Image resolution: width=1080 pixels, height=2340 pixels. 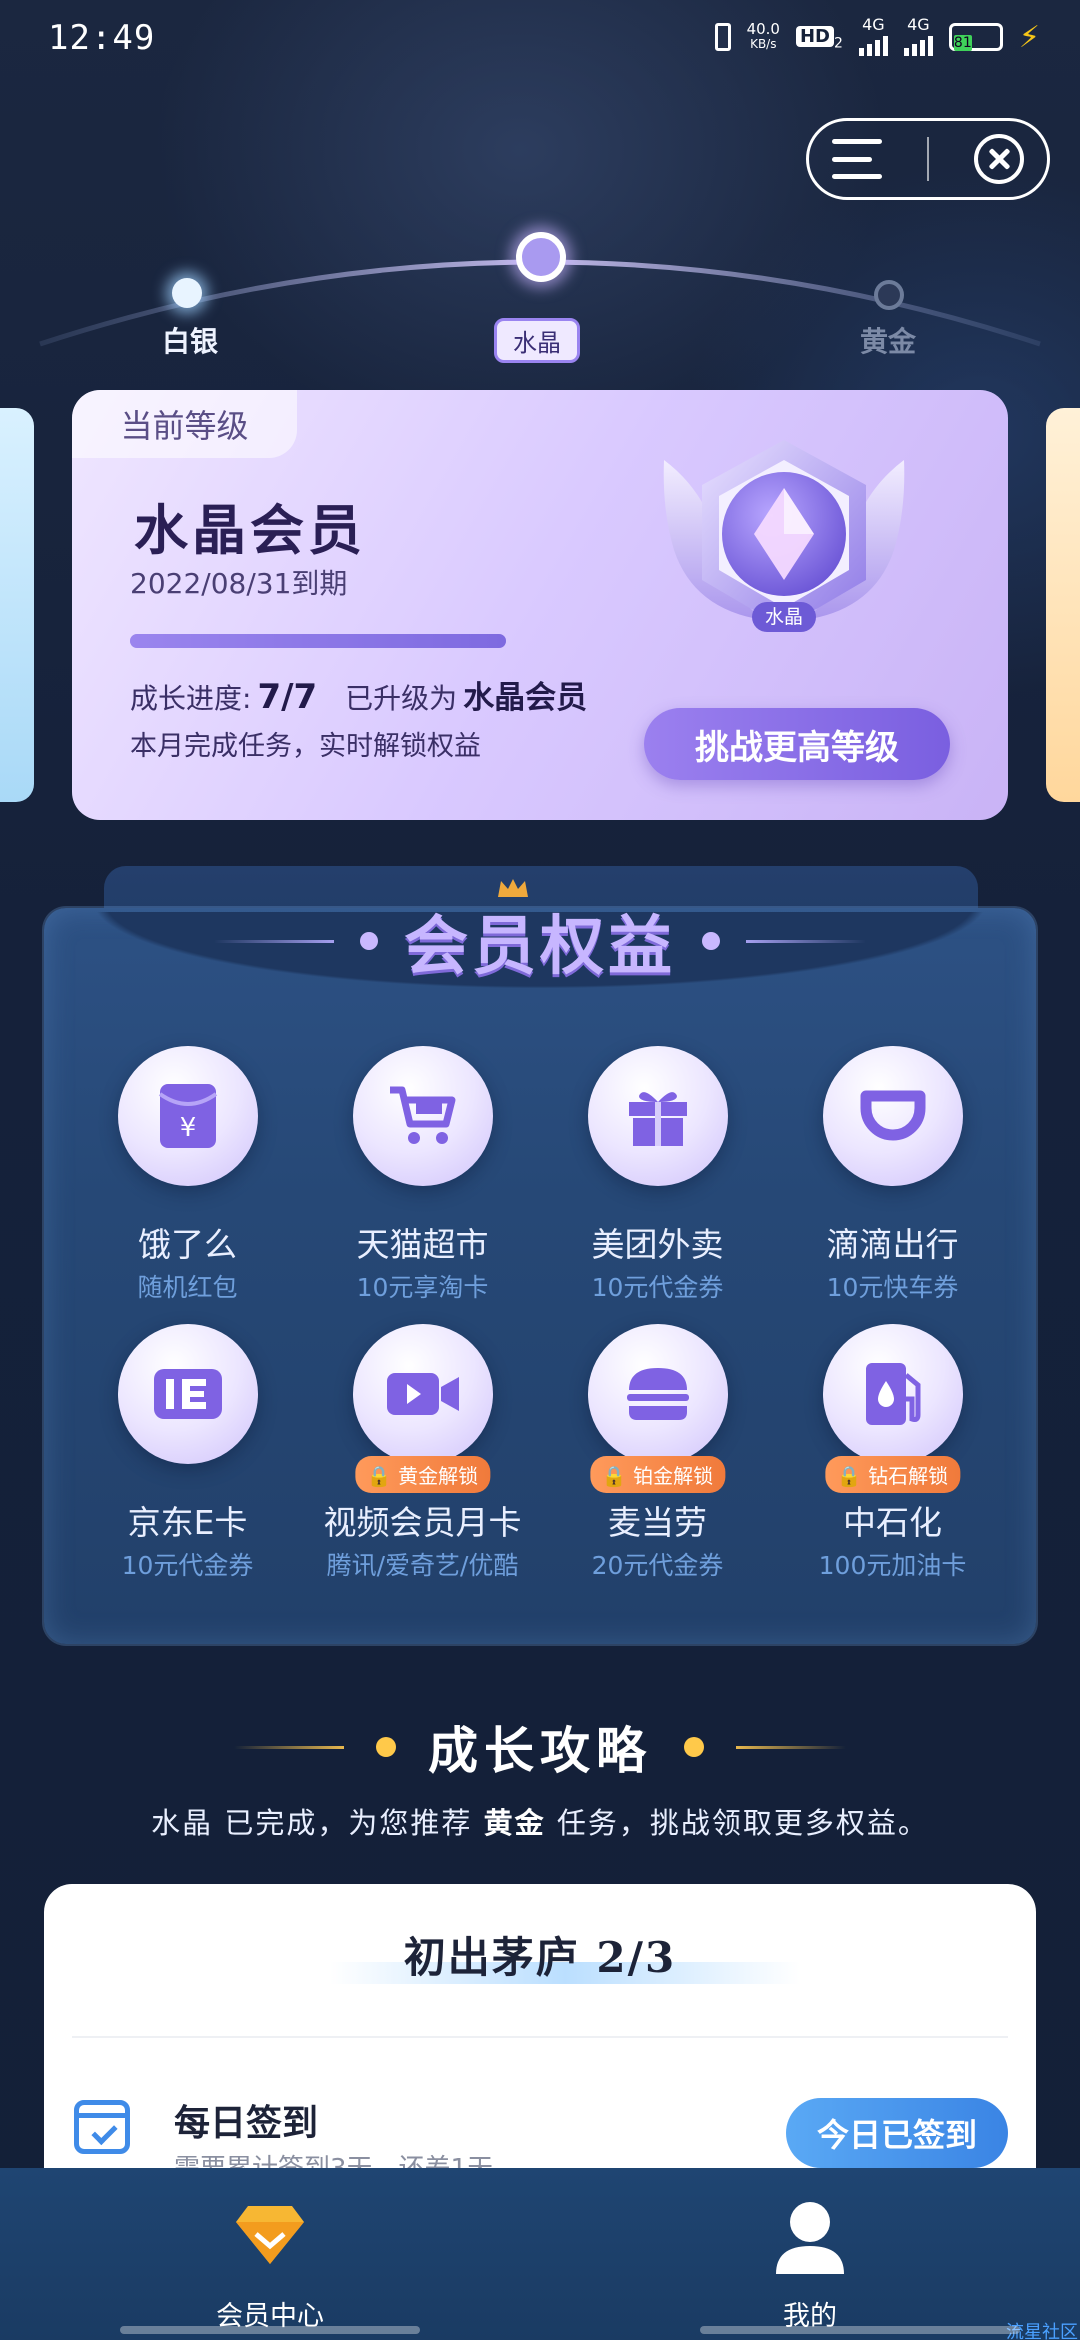 What do you see at coordinates (191, 698) in the screenshot?
I see `growth-label: 成长进度:` at bounding box center [191, 698].